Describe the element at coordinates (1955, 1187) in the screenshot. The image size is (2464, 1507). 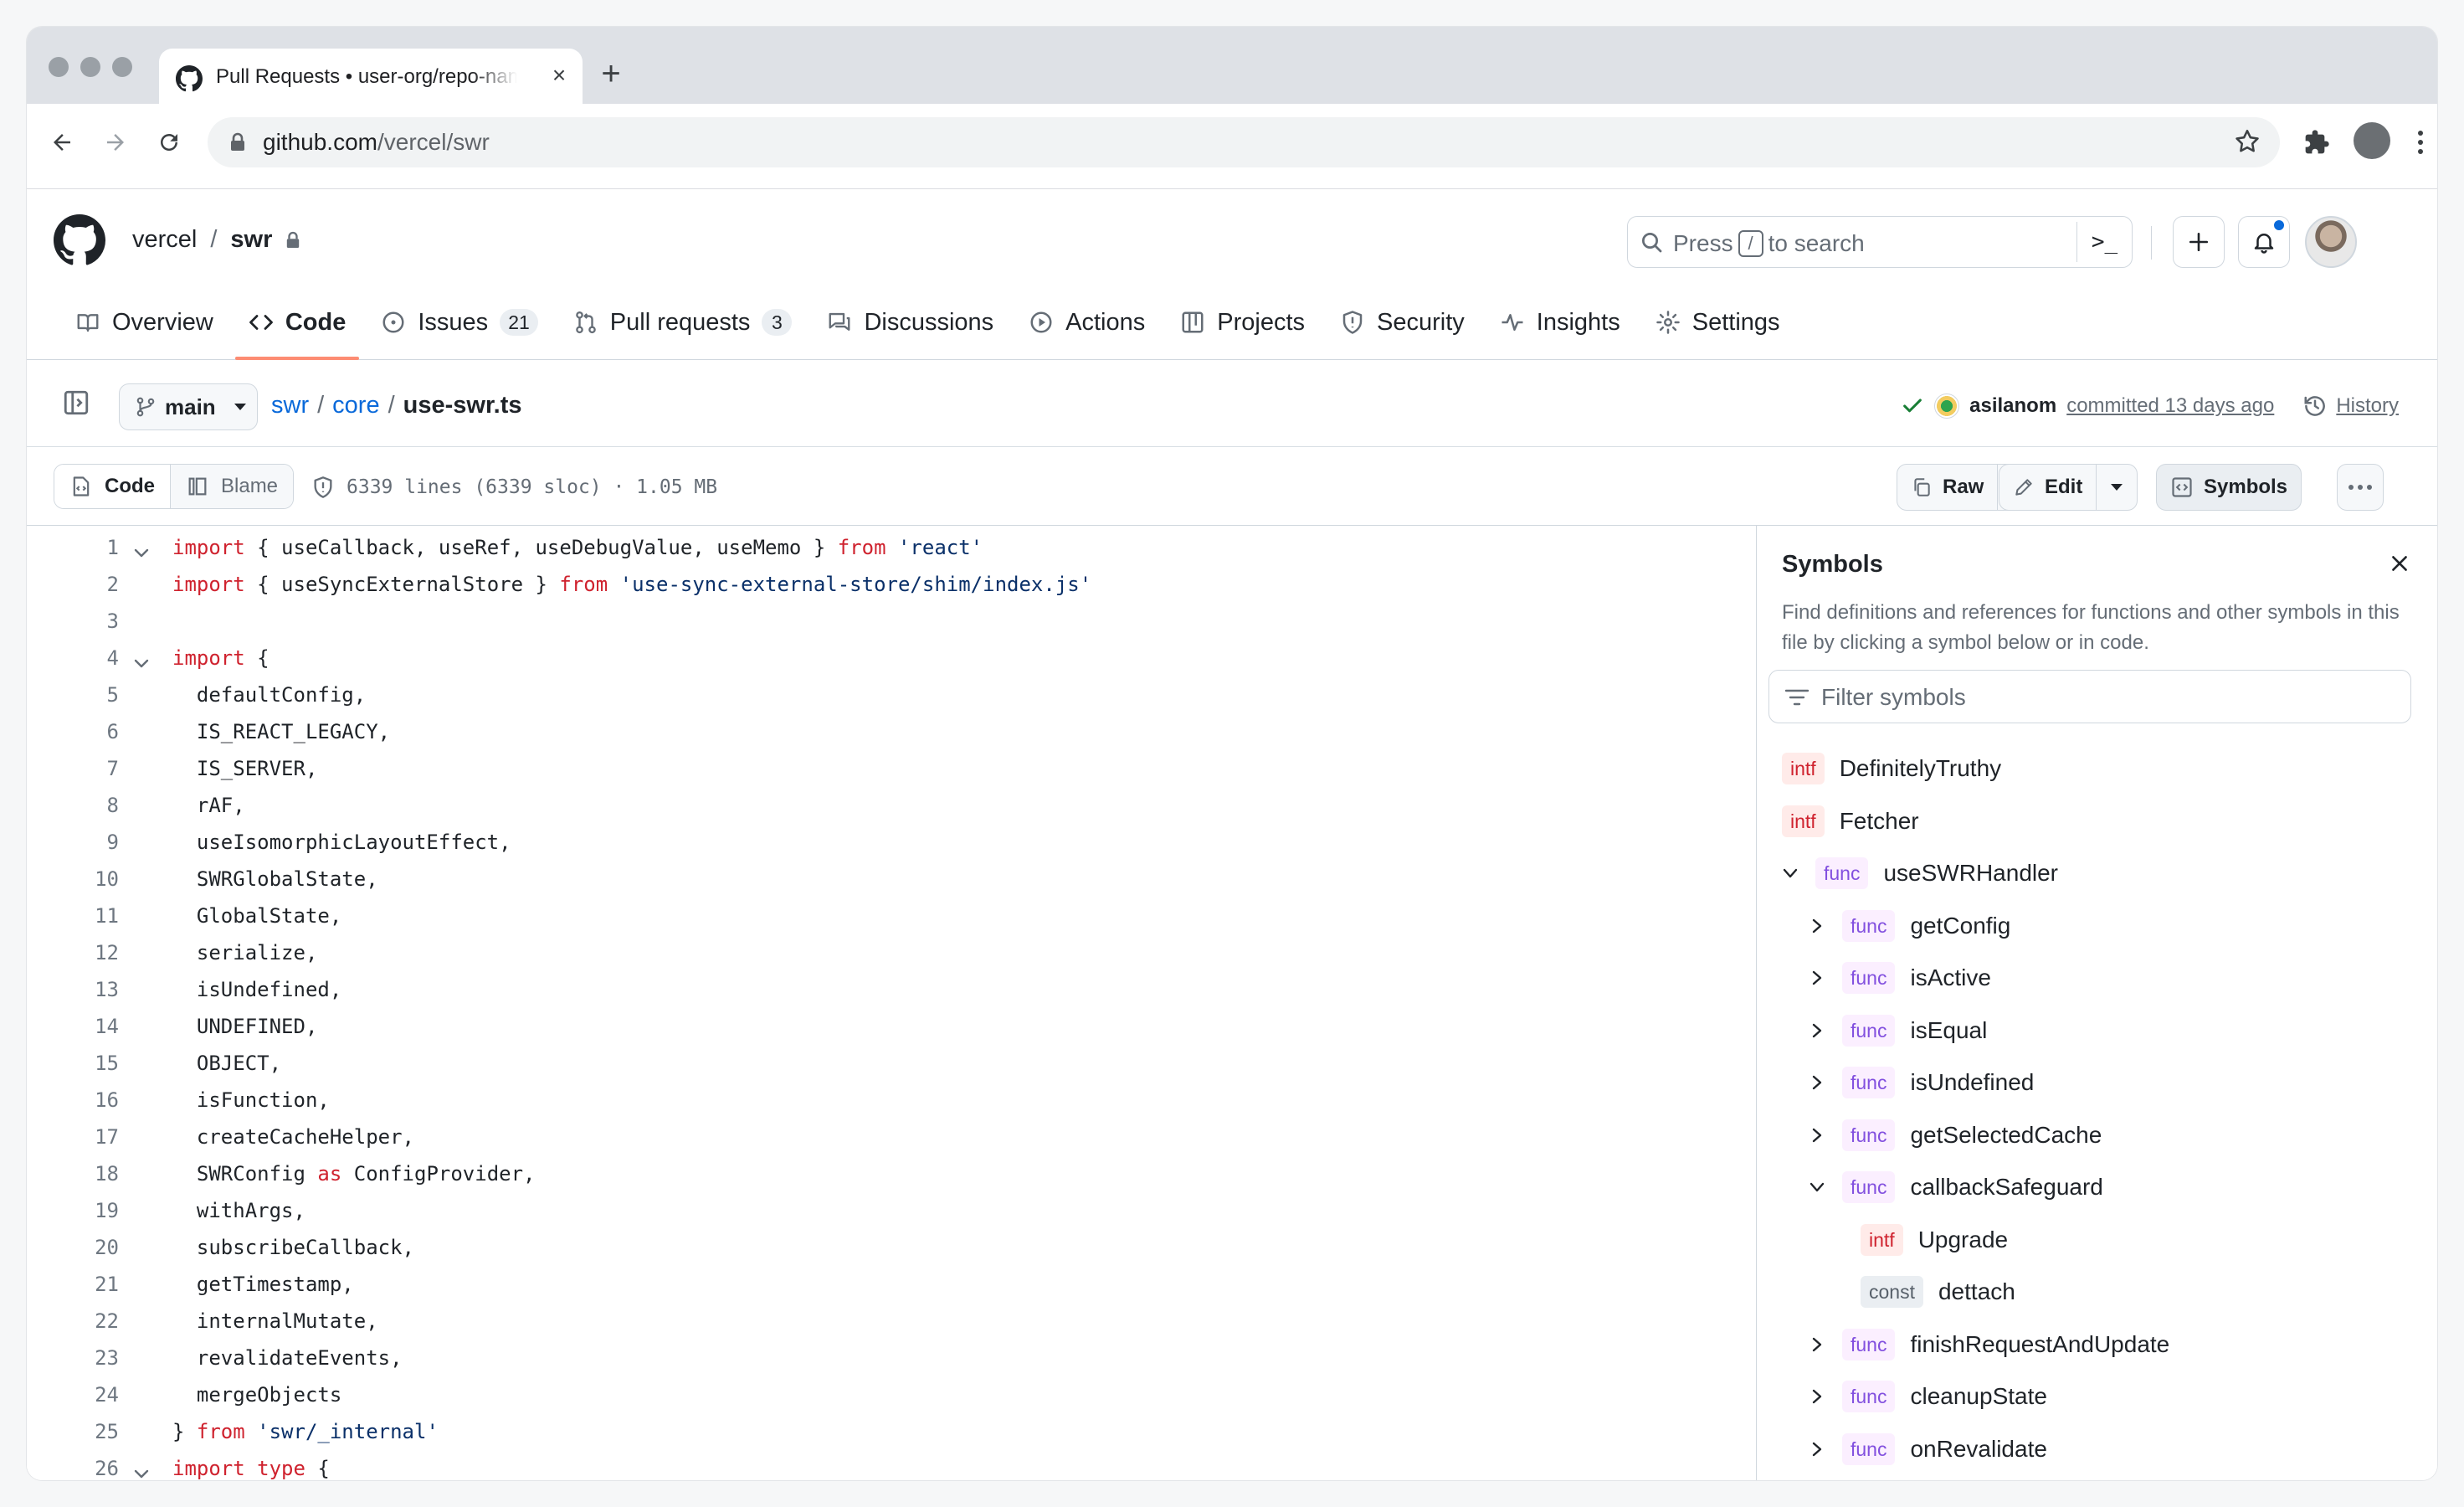
I see `symbol-item: func callbackSafeguard` at that location.